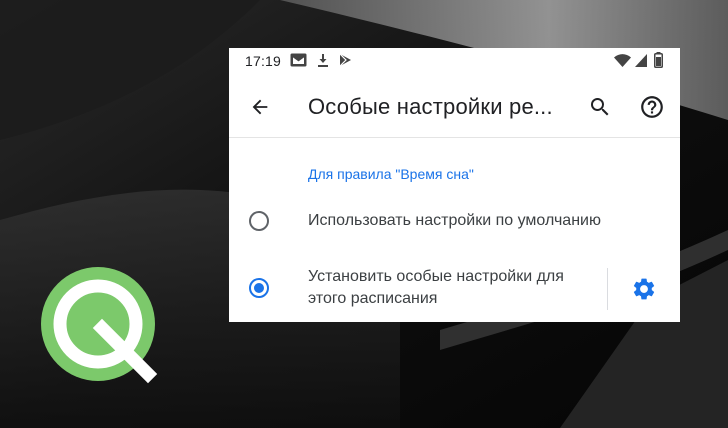 This screenshot has width=728, height=428. Describe the element at coordinates (260, 107) in the screenshot. I see `arrow-back-icon` at that location.